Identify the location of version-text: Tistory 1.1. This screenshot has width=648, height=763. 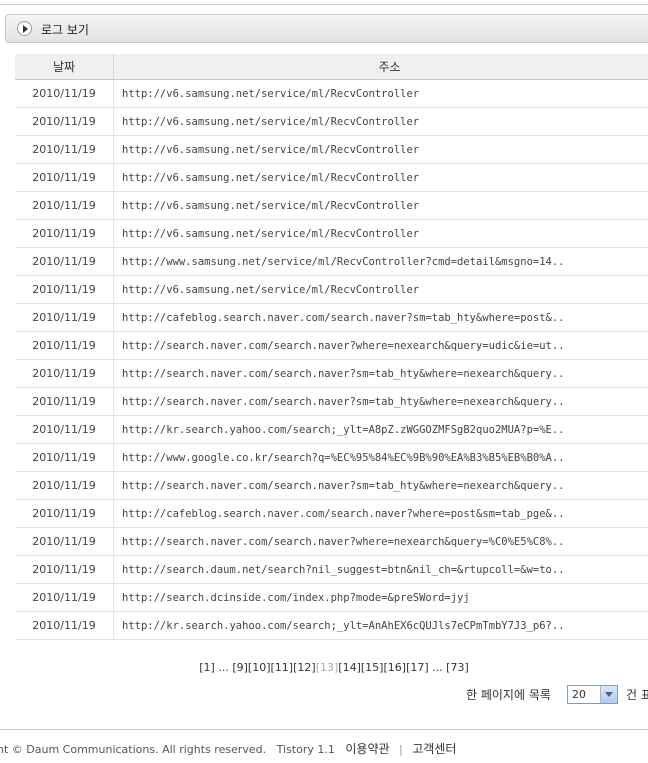
(305, 749).